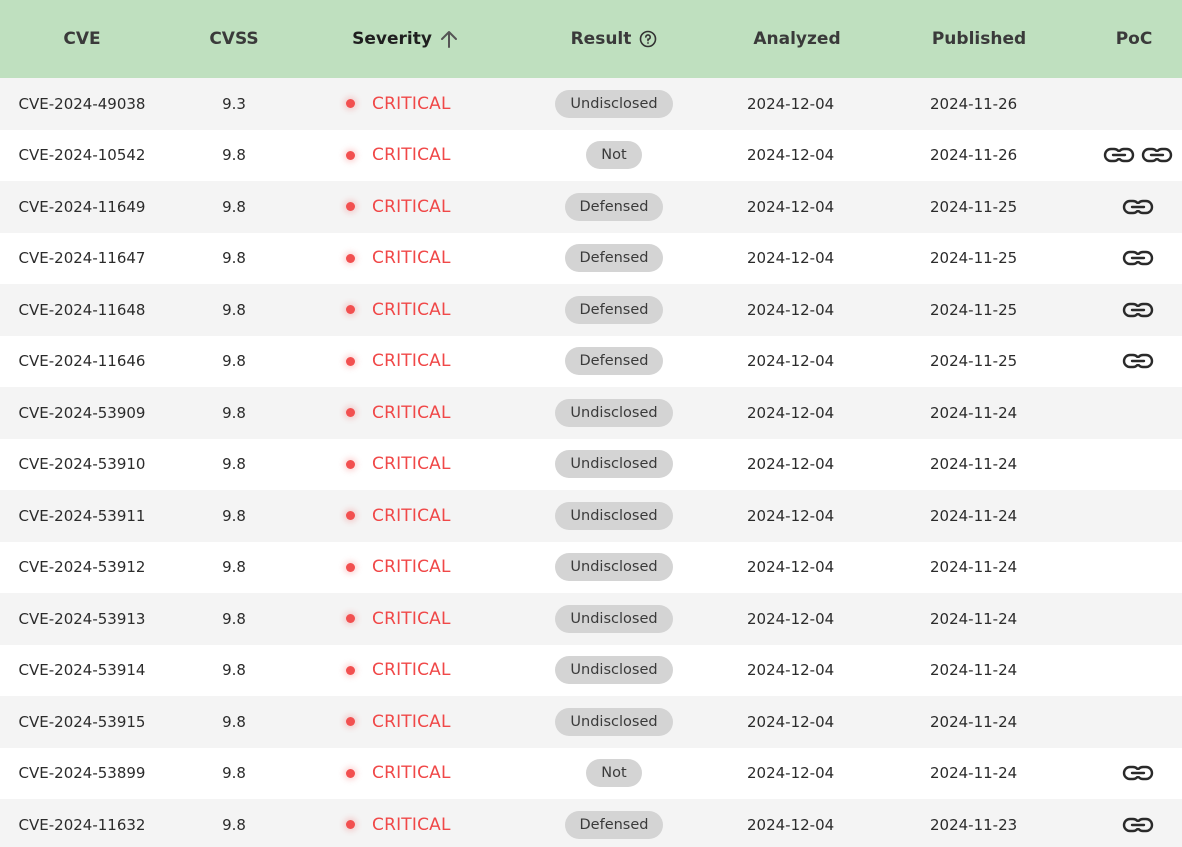 This screenshot has width=1182, height=847. I want to click on result-badge: Not, so click(614, 773).